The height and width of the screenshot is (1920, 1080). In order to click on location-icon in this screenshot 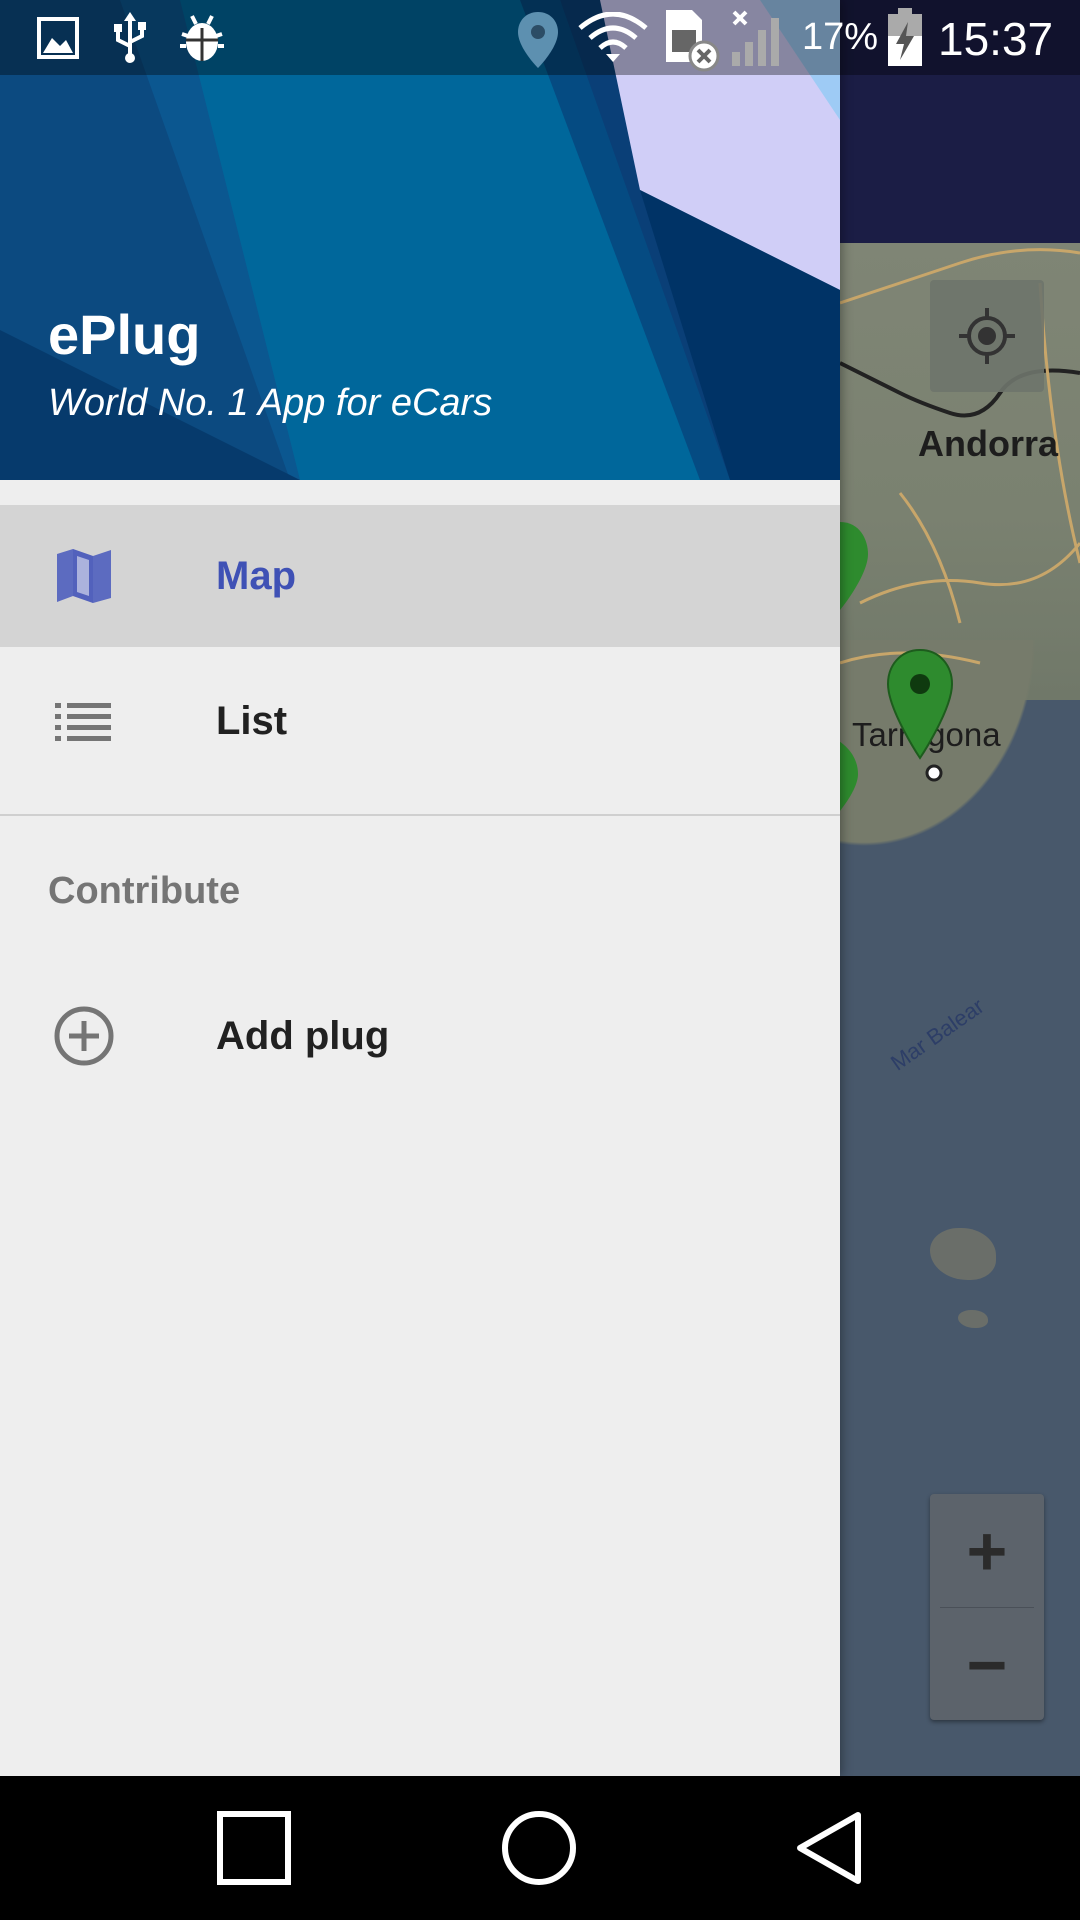, I will do `click(538, 40)`.